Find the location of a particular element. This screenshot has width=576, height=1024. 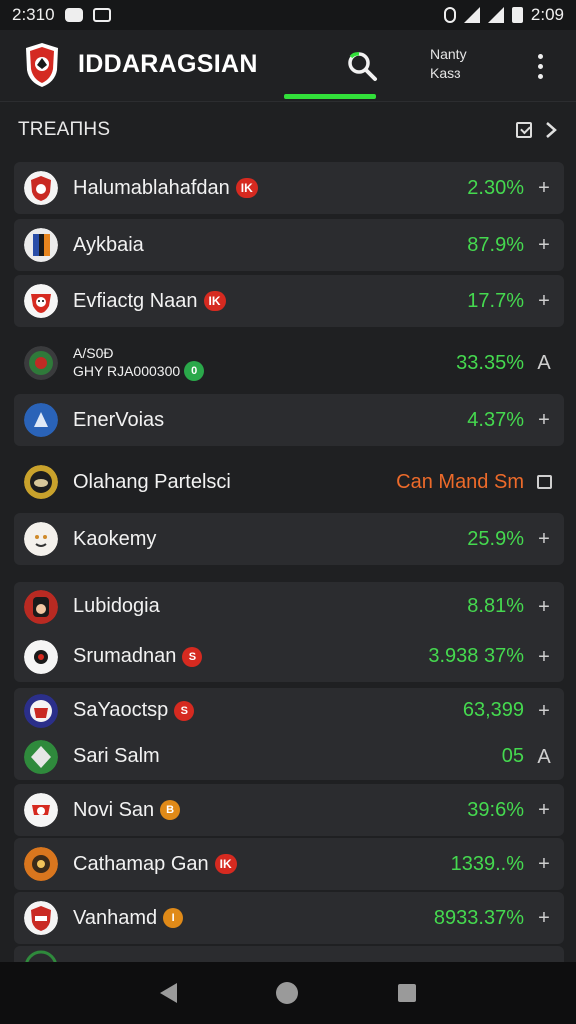

list-item: Aykbaia 87.9% + is located at coordinates (289, 245).